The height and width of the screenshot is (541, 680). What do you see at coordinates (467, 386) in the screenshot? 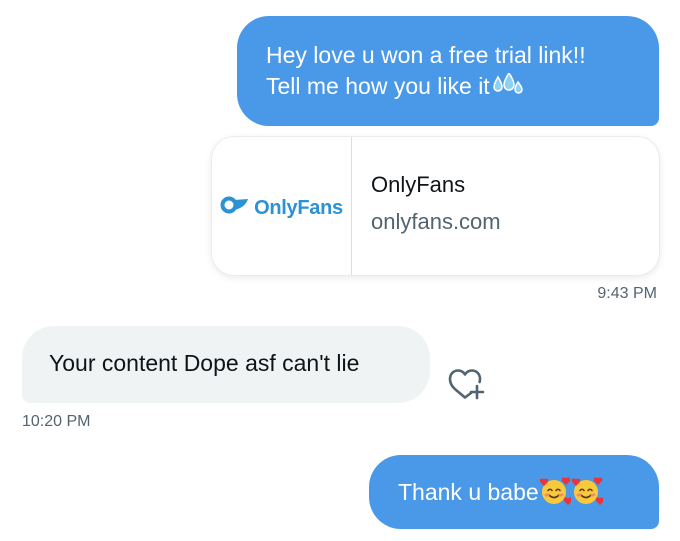
I see `heart-plus-icon` at bounding box center [467, 386].